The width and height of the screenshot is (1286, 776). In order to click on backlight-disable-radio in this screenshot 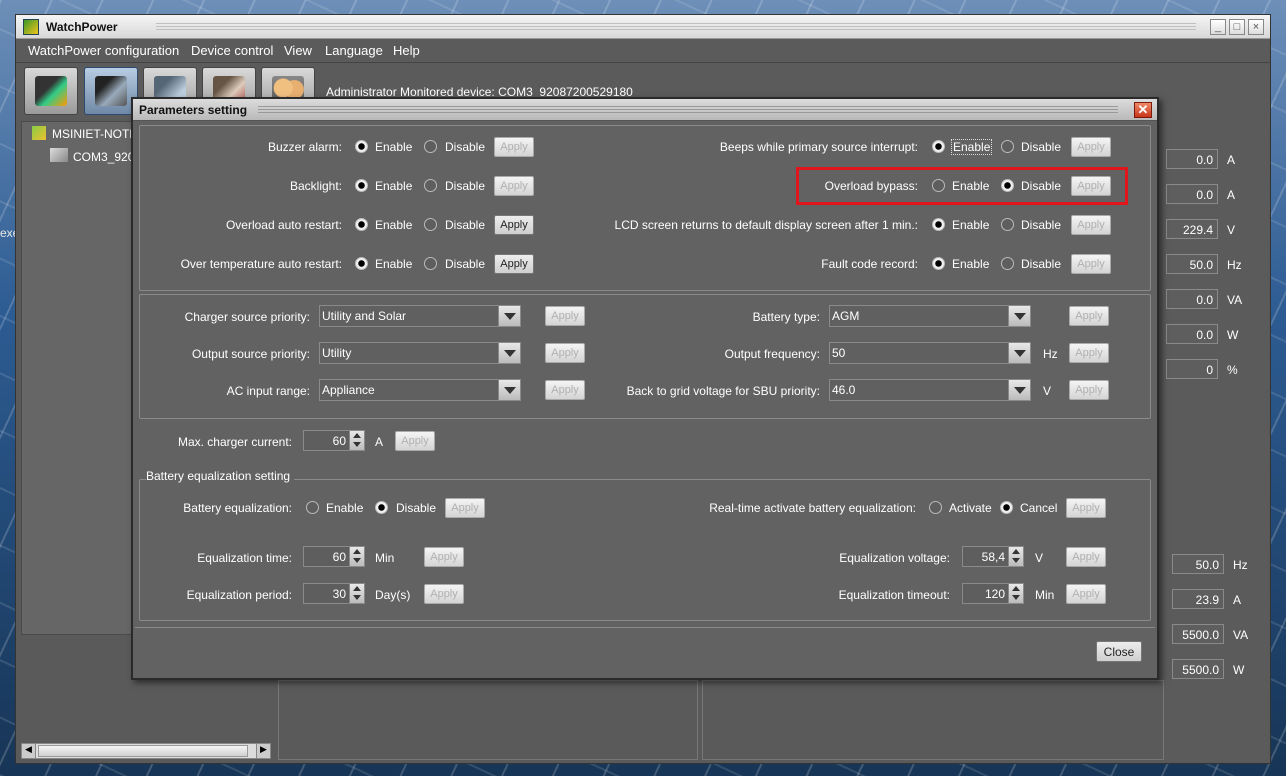, I will do `click(430, 185)`.